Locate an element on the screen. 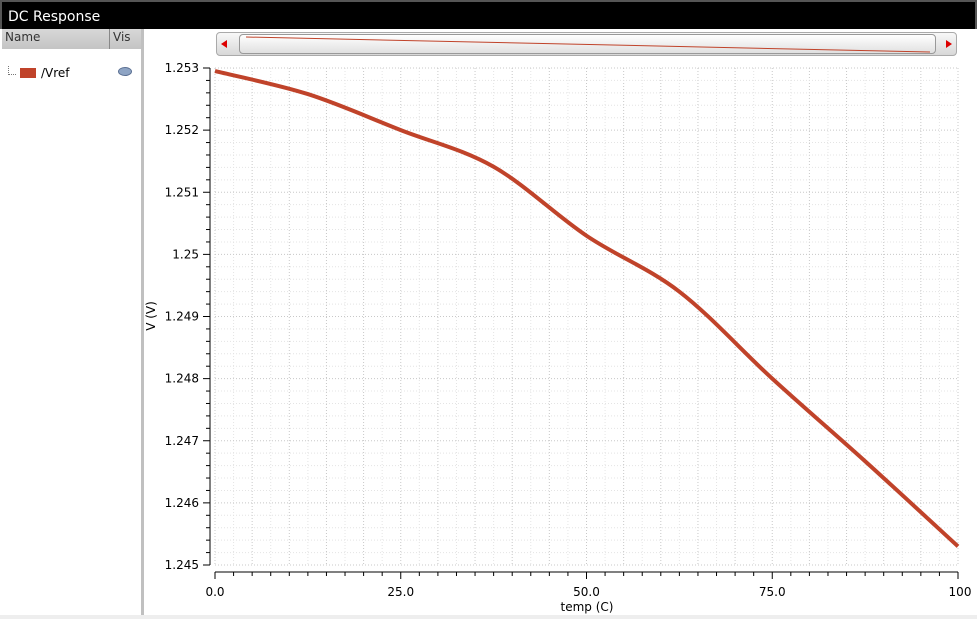 This screenshot has height=619, width=977. y-tick-label: 1.252 is located at coordinates (182, 130).